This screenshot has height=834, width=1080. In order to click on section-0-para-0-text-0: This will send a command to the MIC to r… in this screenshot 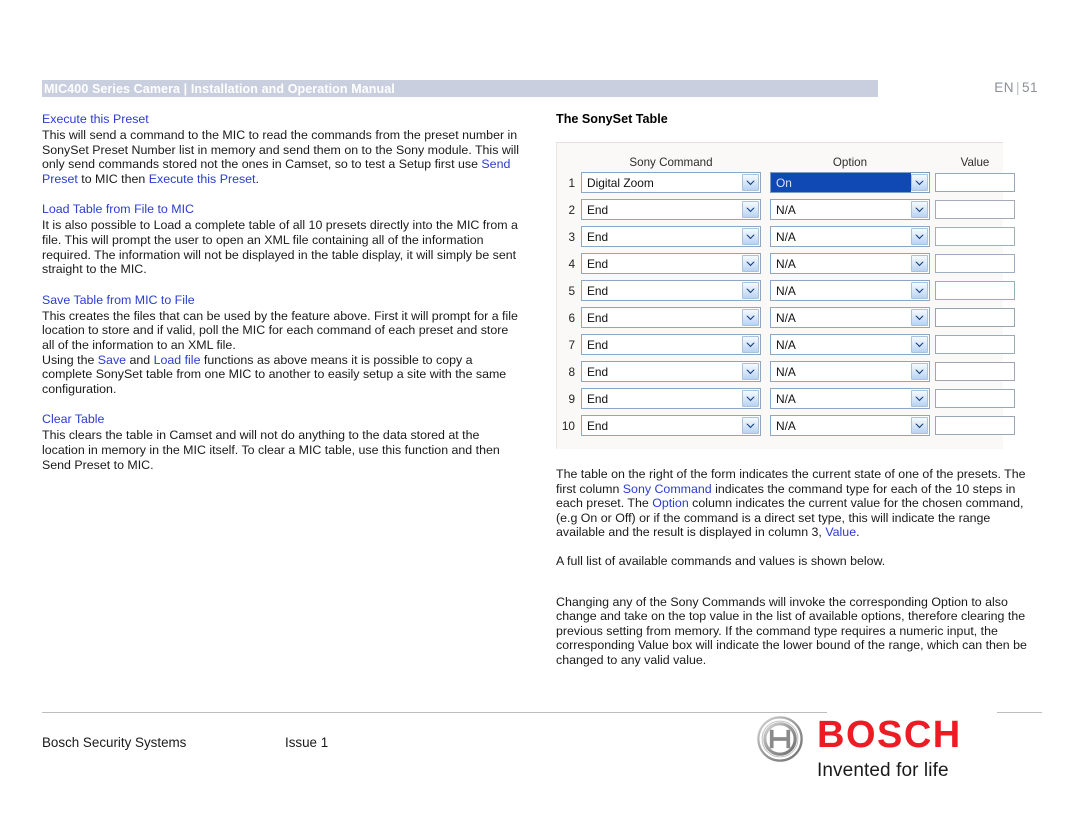, I will do `click(281, 150)`.